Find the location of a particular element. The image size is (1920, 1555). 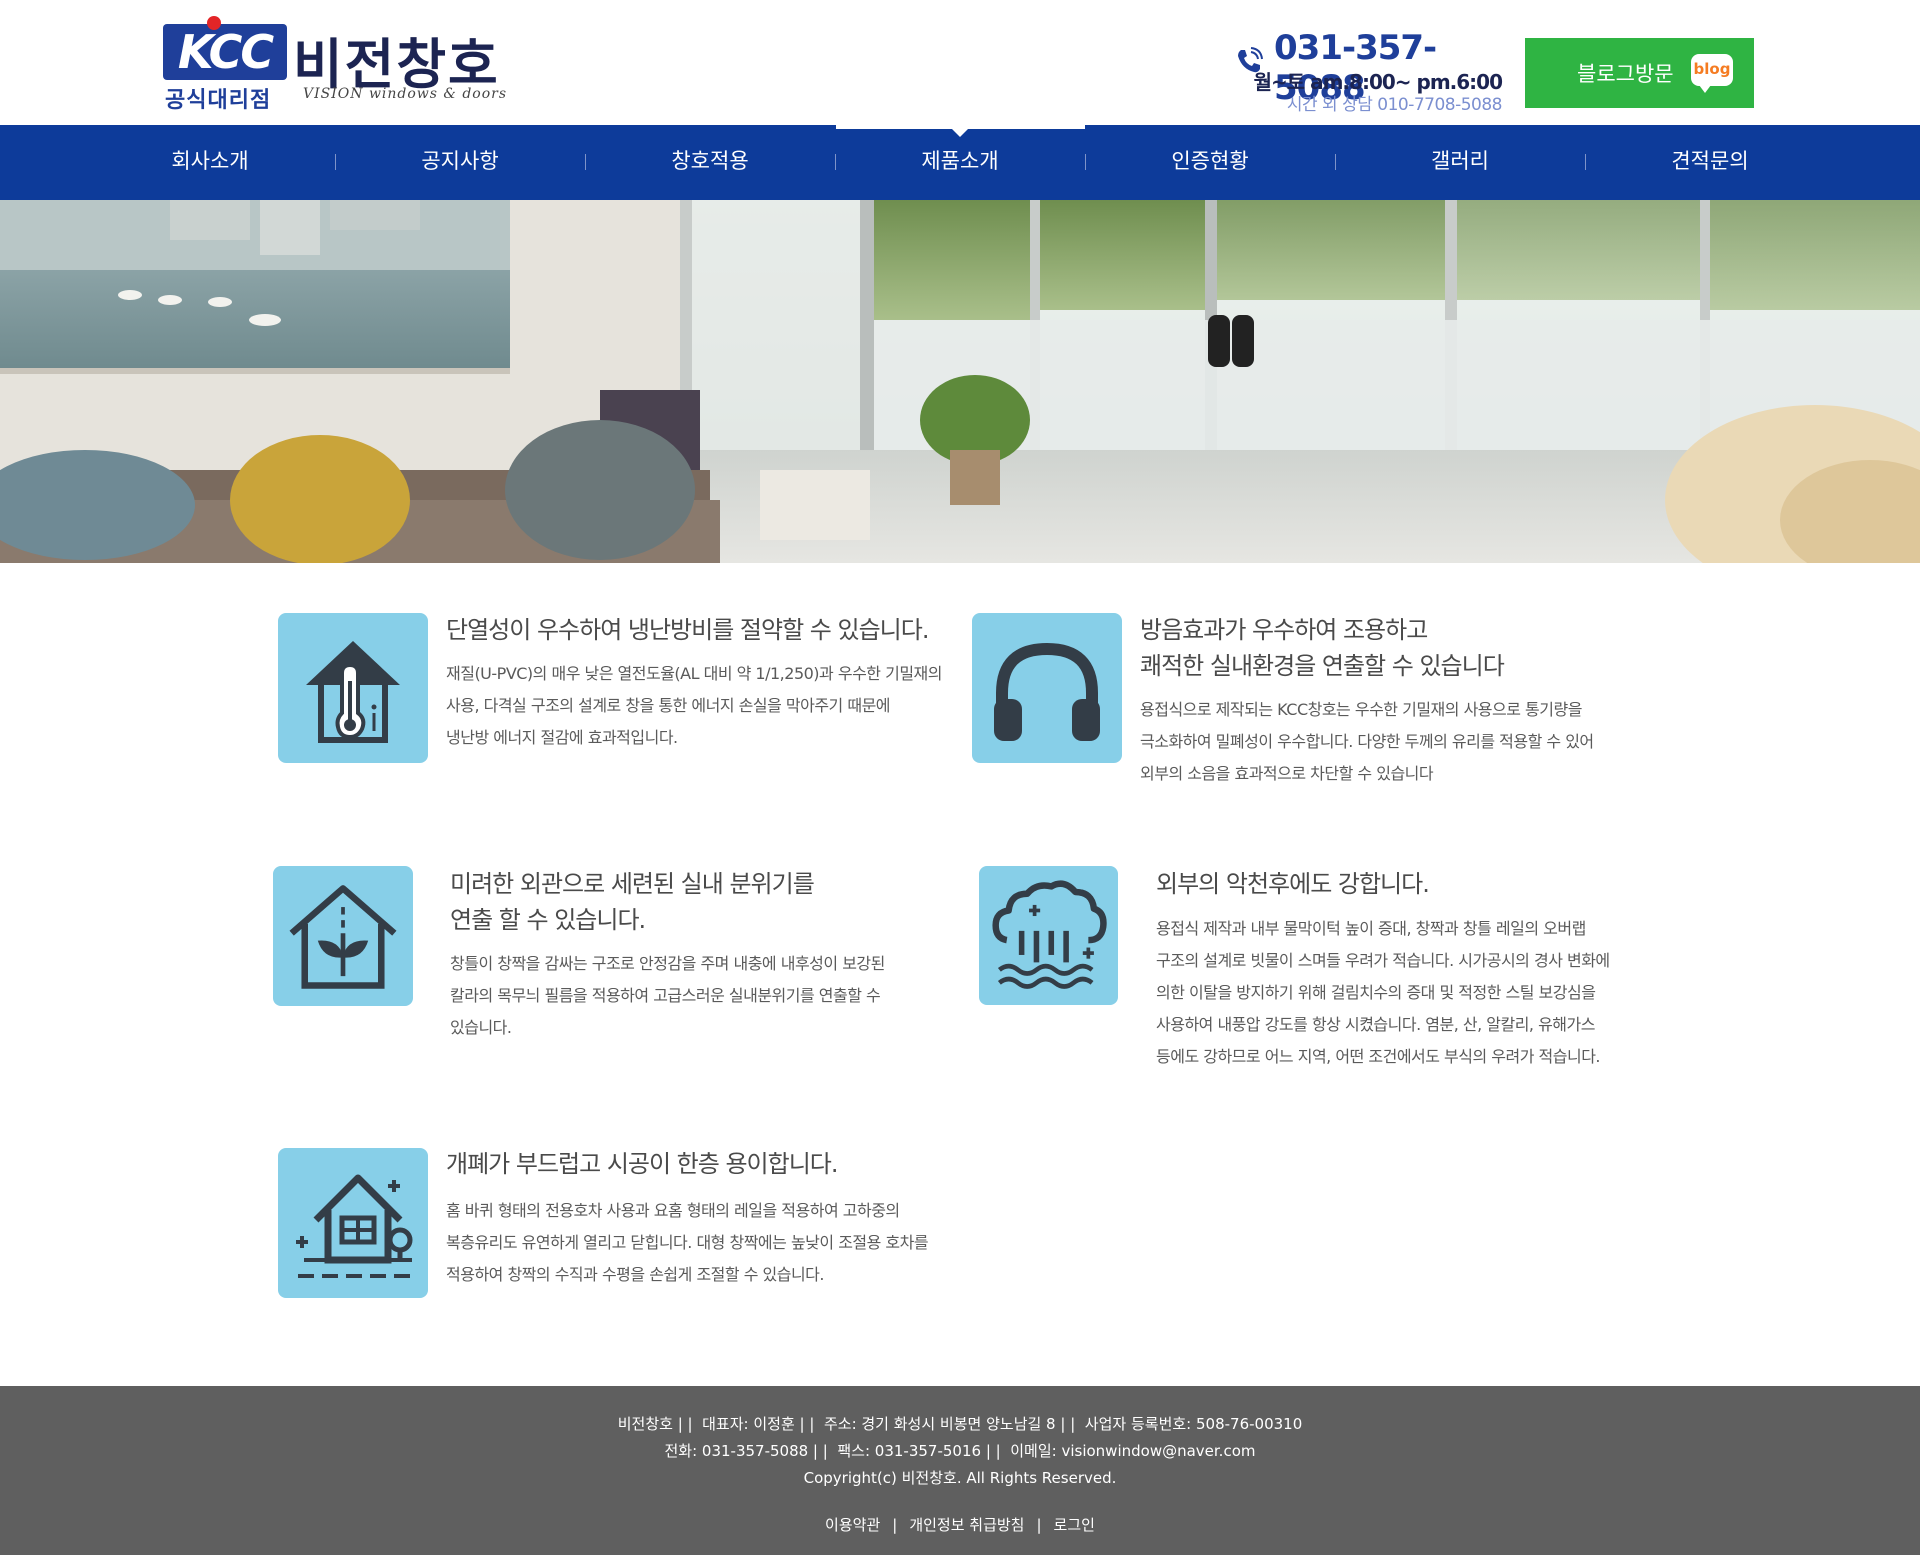

after-hours-contact: 시간 외 상담 010-7708-5088 is located at coordinates (1394, 105).